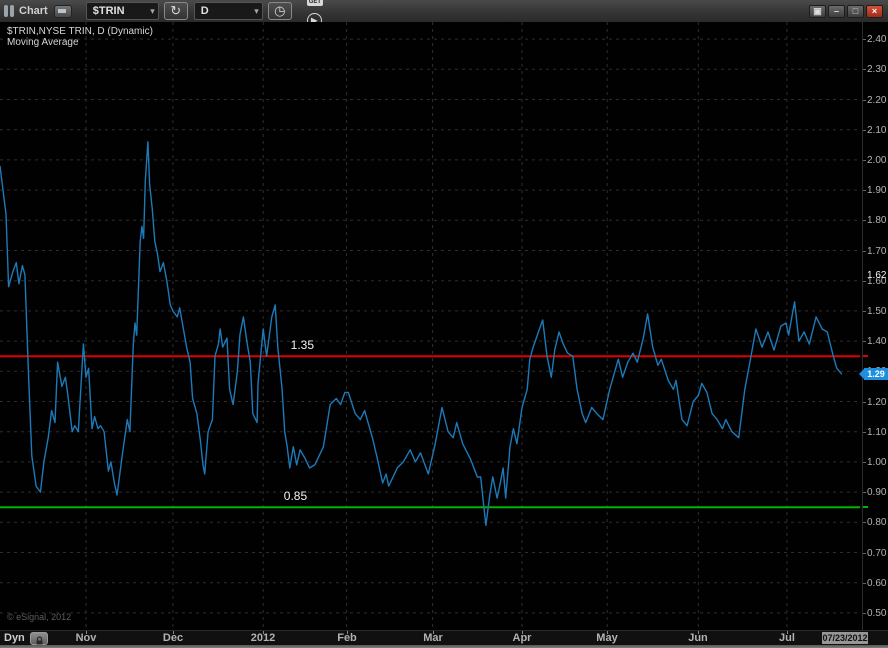  Describe the element at coordinates (877, 341) in the screenshot. I see `y-axis-tick-label: 1.40` at that location.